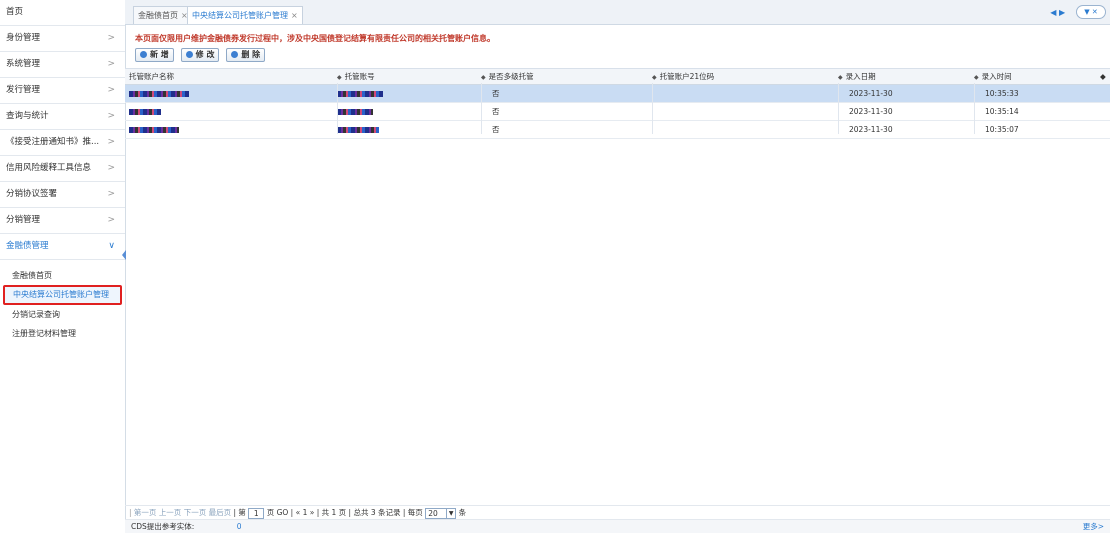  What do you see at coordinates (294, 15) in the screenshot?
I see `close-icon: ×` at bounding box center [294, 15].